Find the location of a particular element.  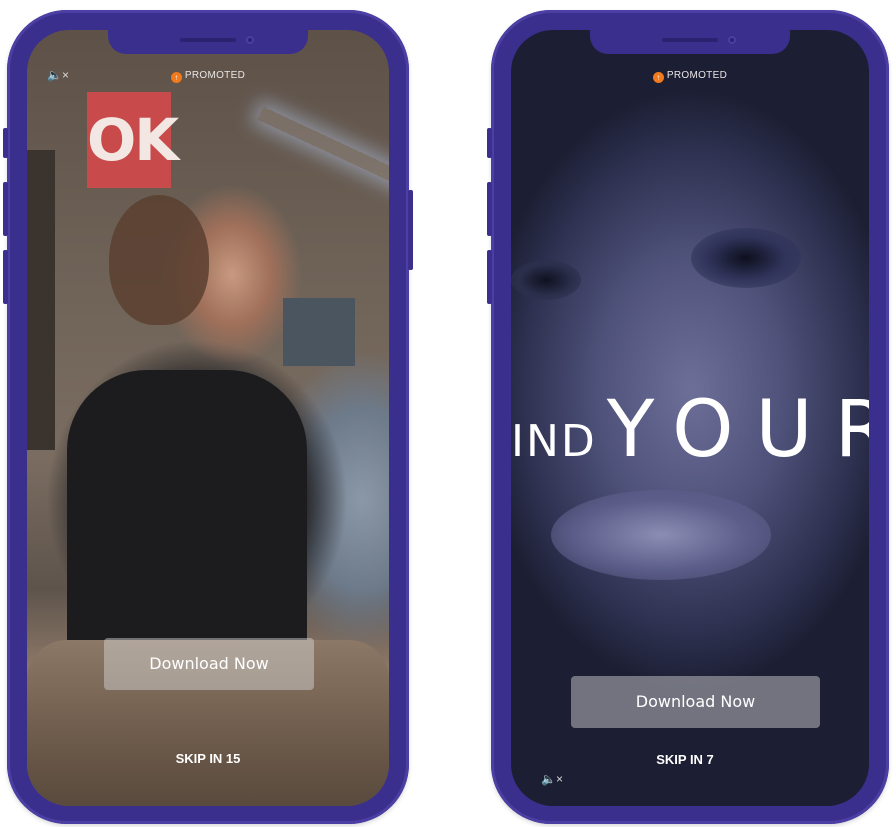

skip-countdown: SKIP IN 15 is located at coordinates (208, 758).